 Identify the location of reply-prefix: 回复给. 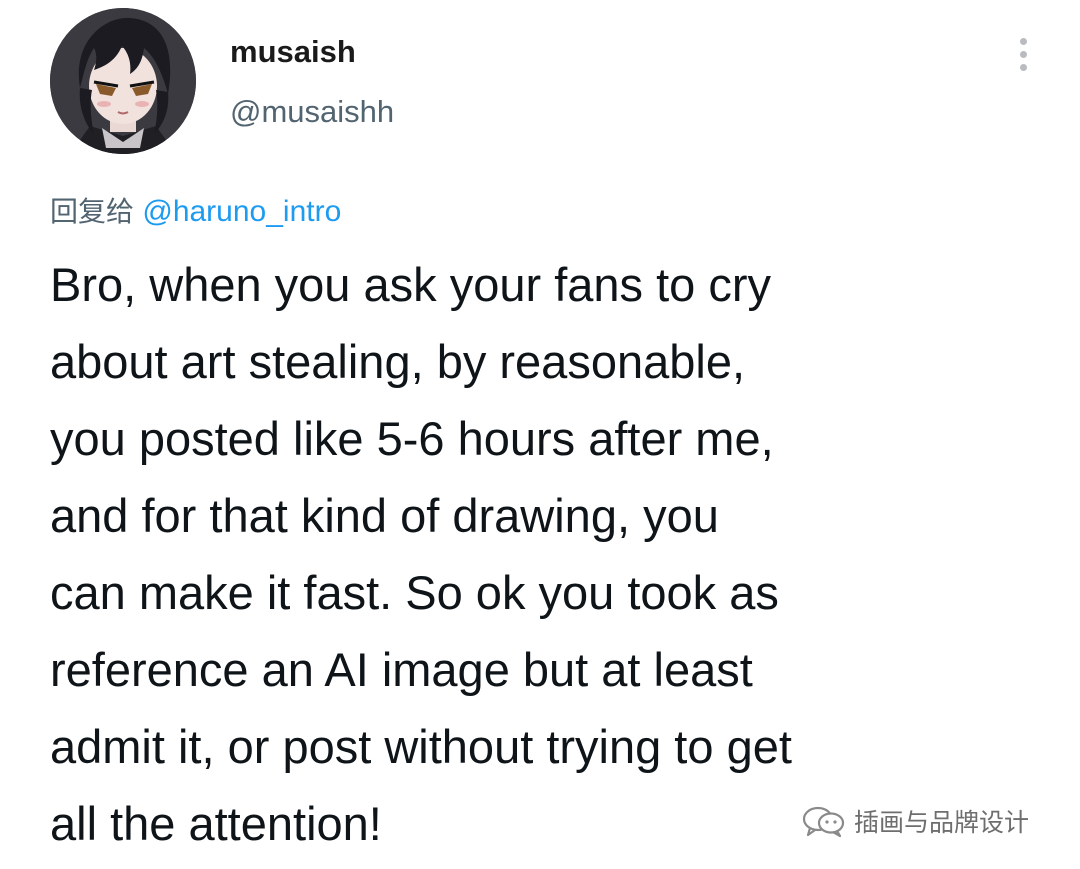
(92, 211).